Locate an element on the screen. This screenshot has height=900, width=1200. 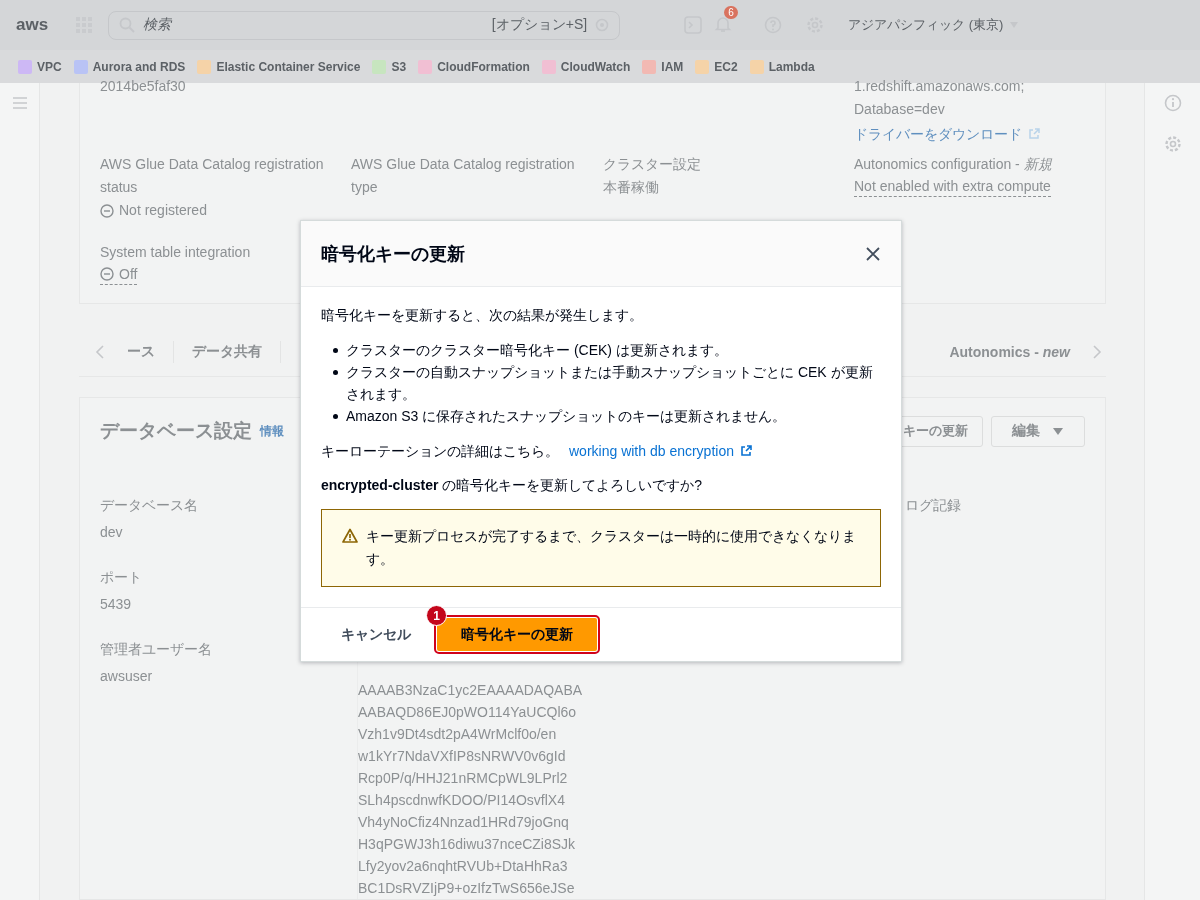
tab: Autonomics - new is located at coordinates (1009, 351).